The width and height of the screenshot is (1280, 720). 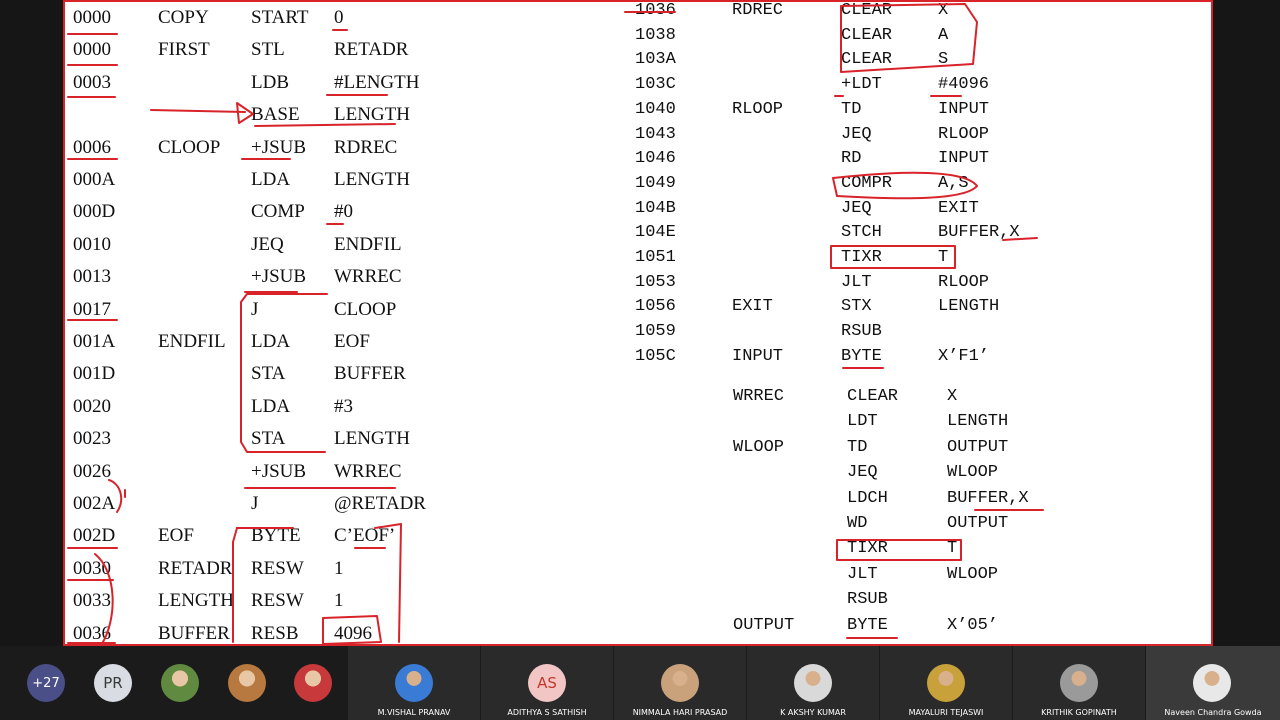 I want to click on operand-field: EXIT, so click(x=958, y=208).